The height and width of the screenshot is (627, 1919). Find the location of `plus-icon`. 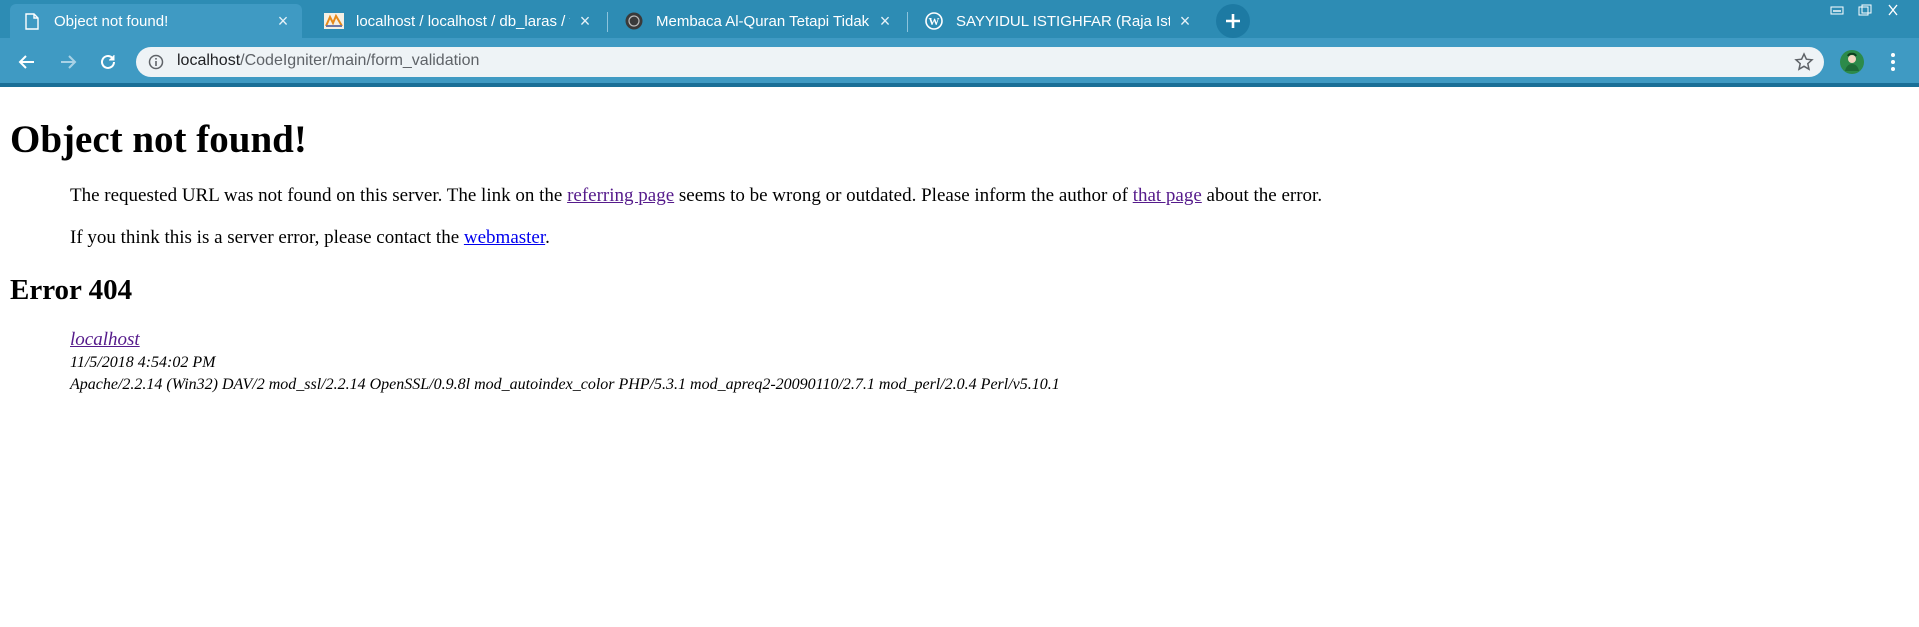

plus-icon is located at coordinates (1233, 21).